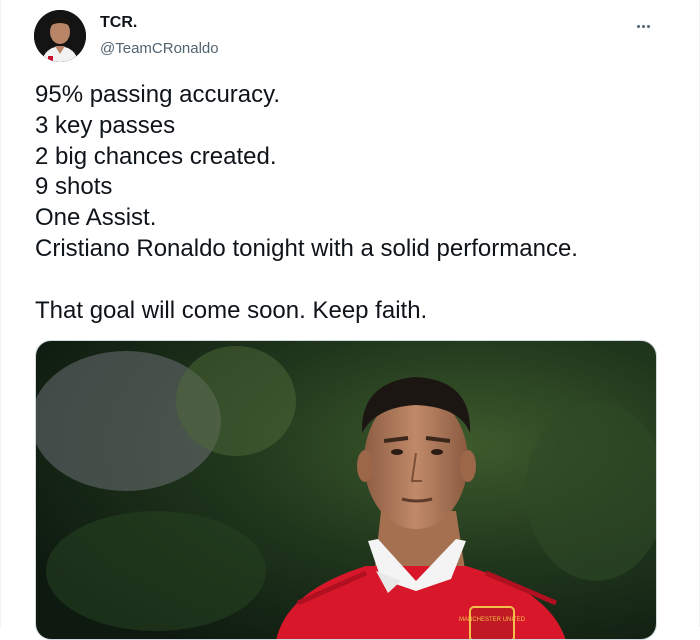  I want to click on badge-text: MANCHESTER UNITED, so click(492, 620).